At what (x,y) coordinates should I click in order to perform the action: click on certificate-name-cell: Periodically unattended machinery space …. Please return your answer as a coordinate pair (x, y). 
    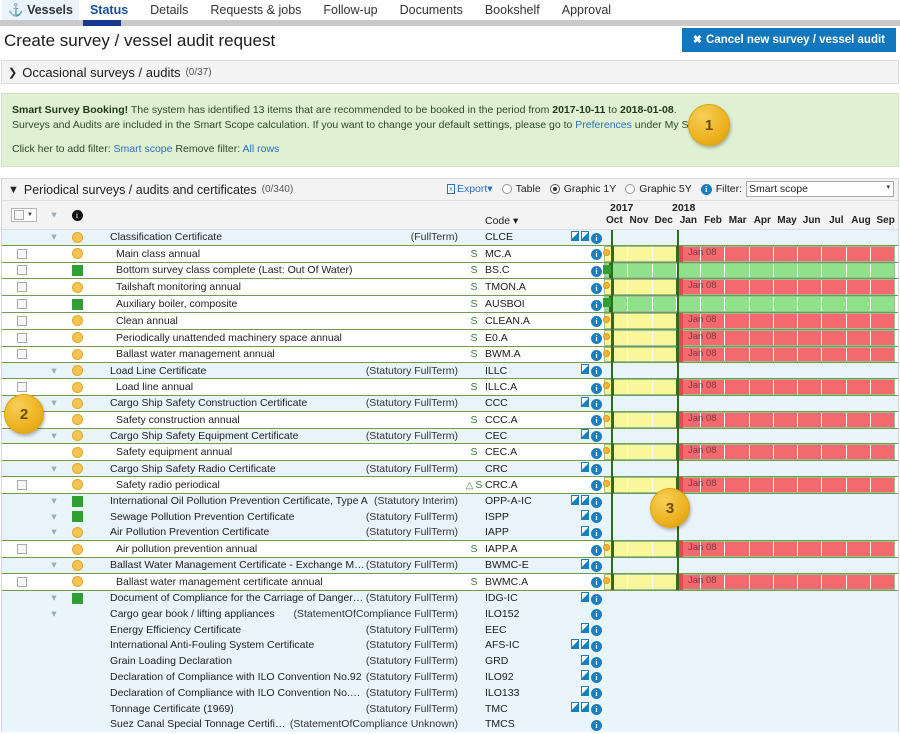
    Looking at the image, I should click on (275, 337).